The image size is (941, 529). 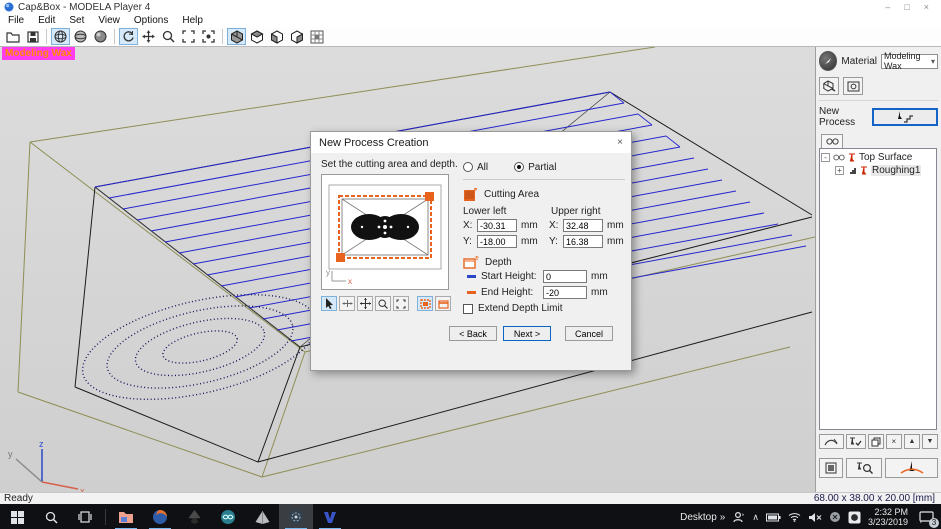 What do you see at coordinates (905, 117) in the screenshot?
I see `new-process-button` at bounding box center [905, 117].